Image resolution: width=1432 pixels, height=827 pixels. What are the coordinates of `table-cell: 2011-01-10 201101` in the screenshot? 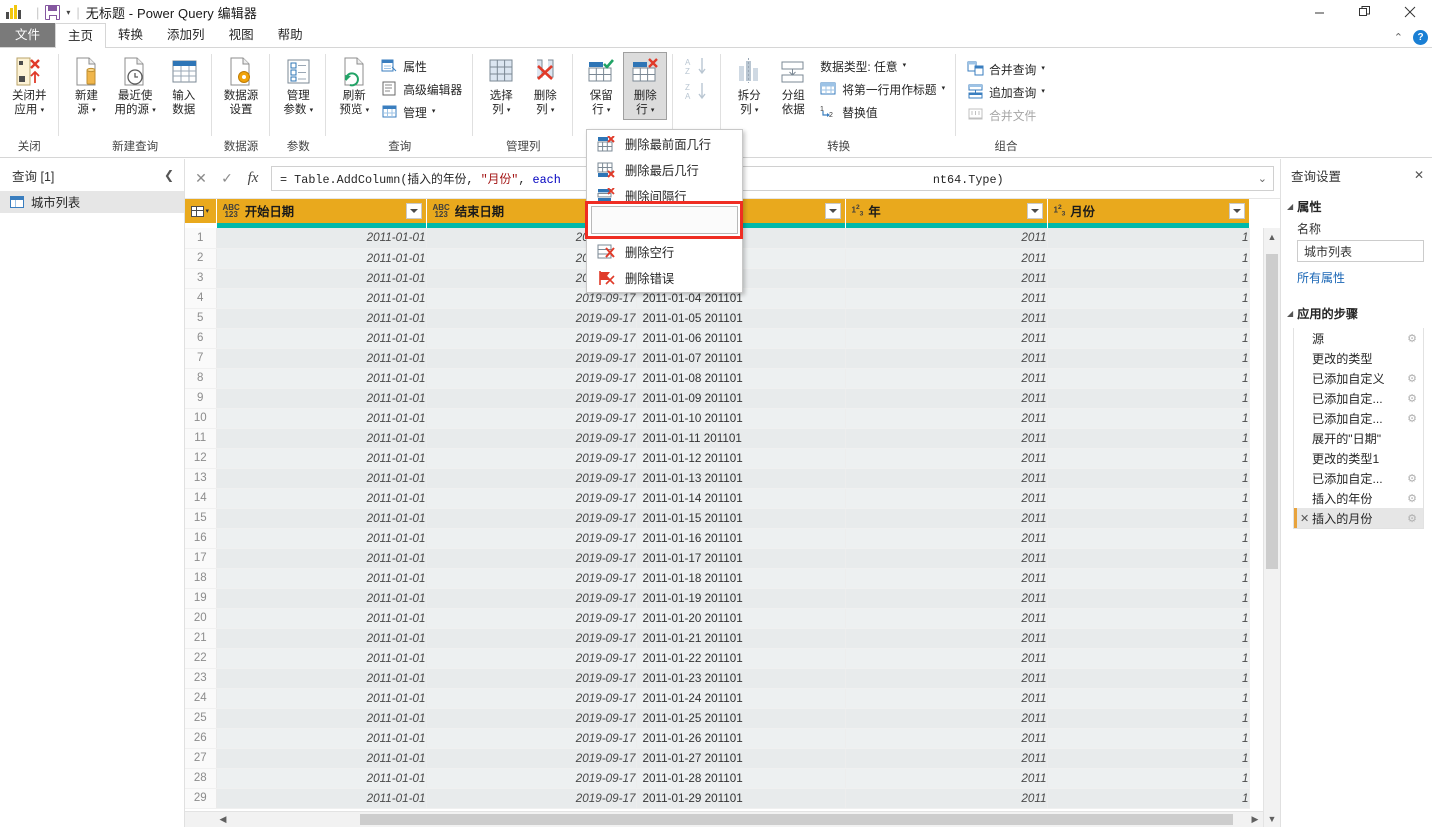 It's located at (741, 418).